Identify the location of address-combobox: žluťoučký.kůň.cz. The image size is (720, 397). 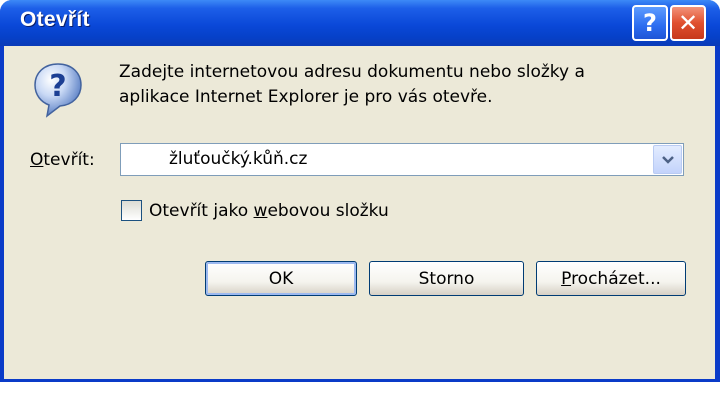
(402, 159).